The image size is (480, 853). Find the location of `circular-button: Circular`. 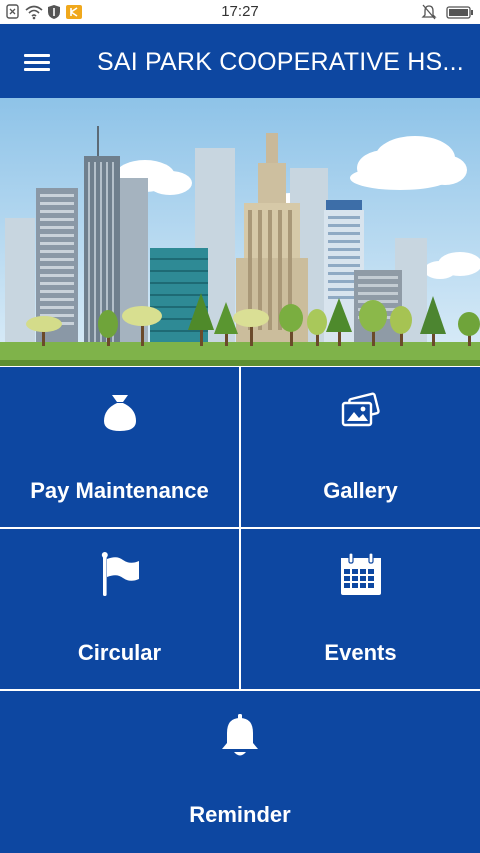

circular-button: Circular is located at coordinates (119, 609).